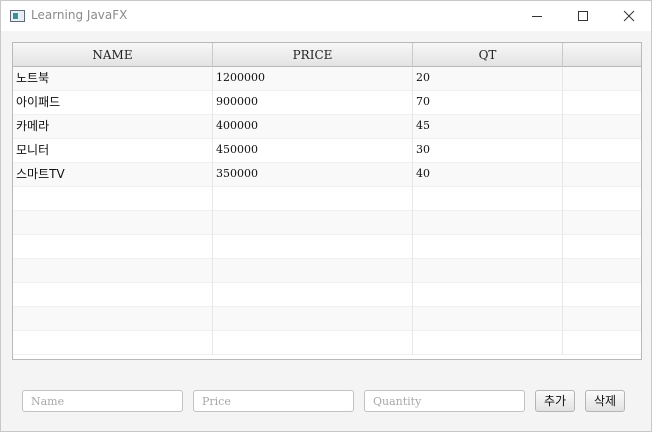 The image size is (652, 432). Describe the element at coordinates (488, 79) in the screenshot. I see `cell-qt: 20` at that location.